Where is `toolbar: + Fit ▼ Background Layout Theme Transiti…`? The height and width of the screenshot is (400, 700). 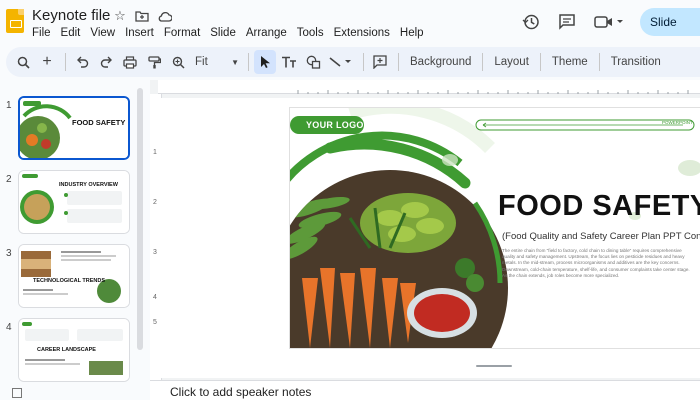 toolbar: + Fit ▼ Background Layout Theme Transiti… is located at coordinates (353, 62).